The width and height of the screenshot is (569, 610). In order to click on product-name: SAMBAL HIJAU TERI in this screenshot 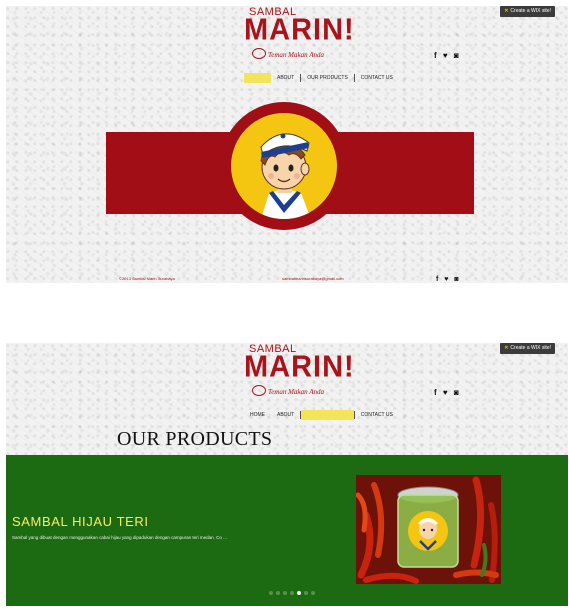, I will do `click(80, 521)`.